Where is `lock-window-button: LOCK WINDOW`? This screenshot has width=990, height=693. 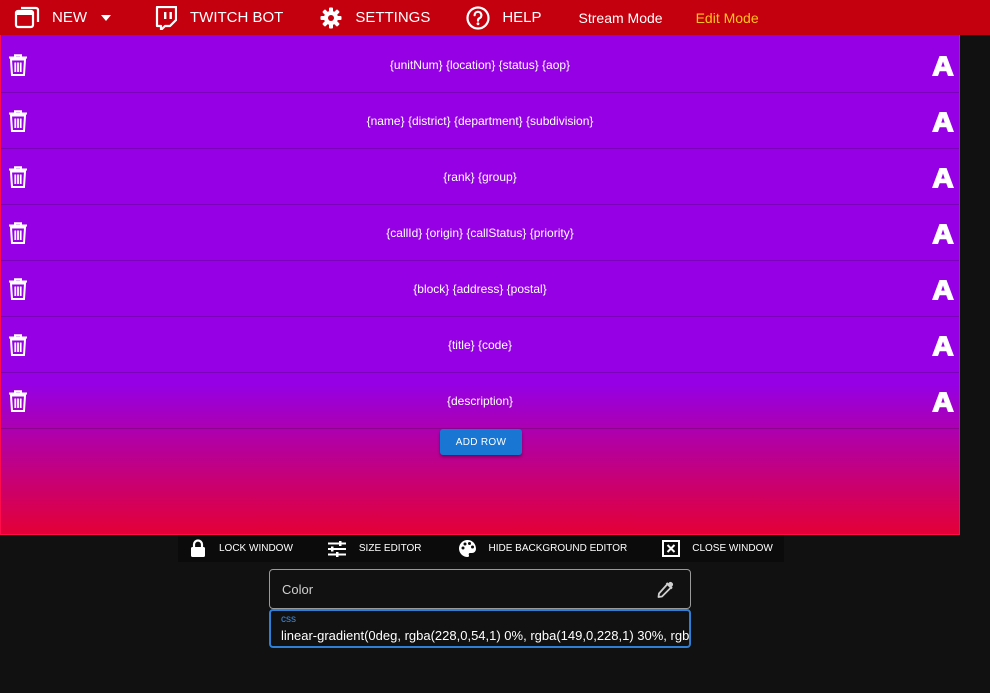 lock-window-button: LOCK WINDOW is located at coordinates (241, 548).